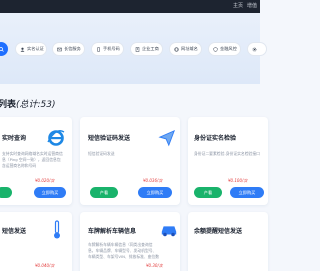  What do you see at coordinates (45, 180) in the screenshot?
I see `card-price: ¥0.020/次` at bounding box center [45, 180].